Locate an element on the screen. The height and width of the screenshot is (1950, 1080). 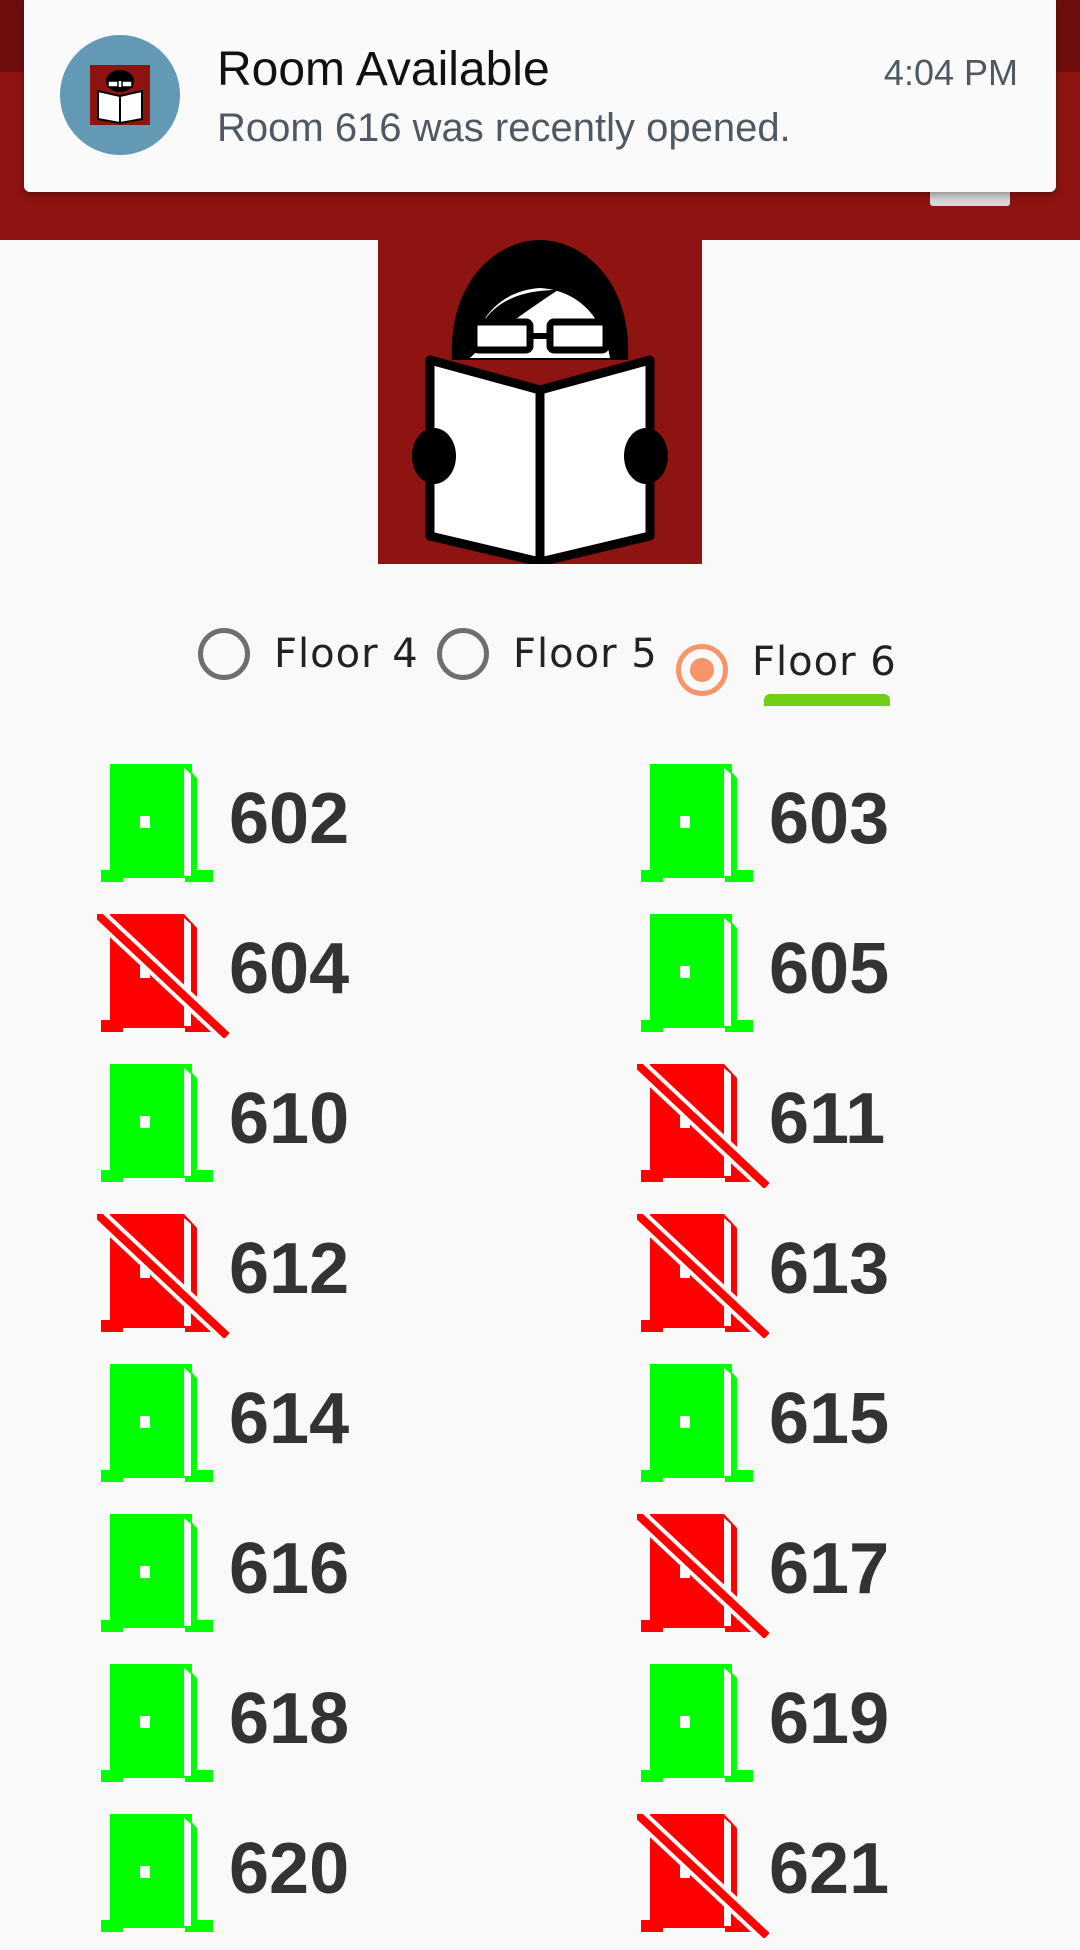
notification-title: Room Available is located at coordinates (383, 69).